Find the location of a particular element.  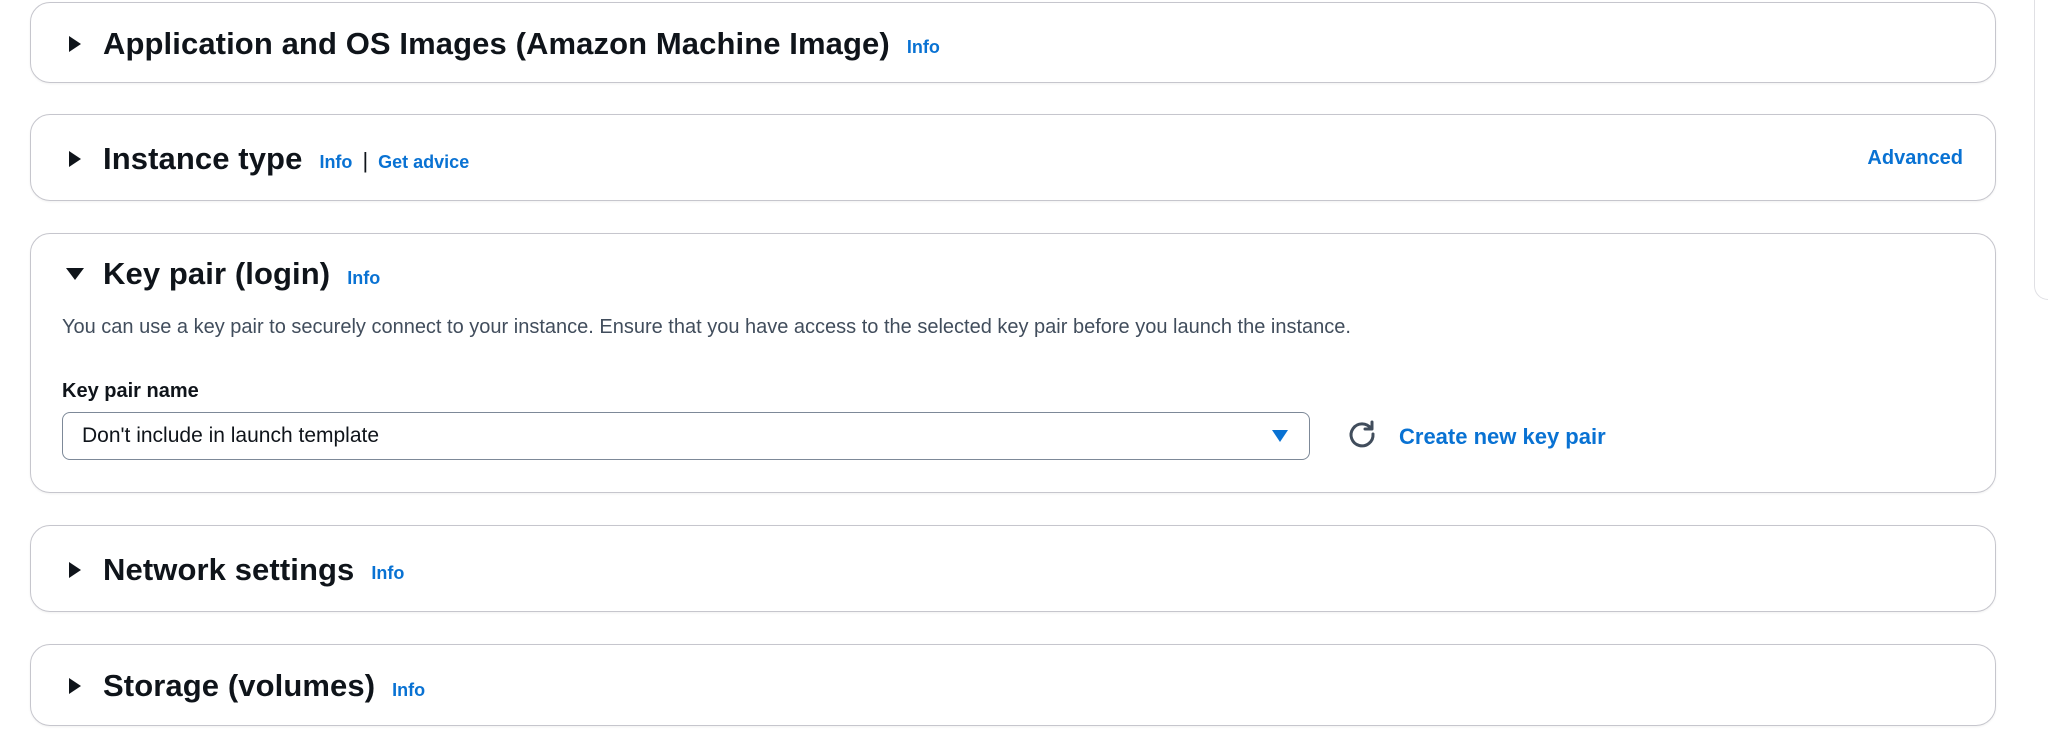

create-new-key-pair-link: Create new key pair is located at coordinates (1502, 437).